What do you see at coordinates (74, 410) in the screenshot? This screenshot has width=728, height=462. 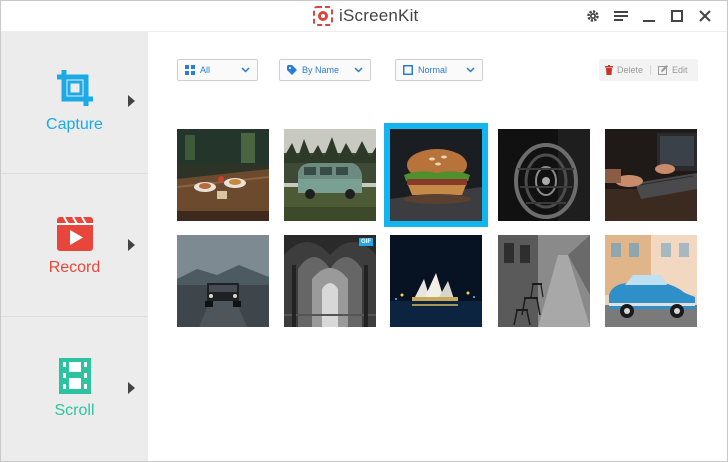 I see `sidebar-item-label: Scroll` at bounding box center [74, 410].